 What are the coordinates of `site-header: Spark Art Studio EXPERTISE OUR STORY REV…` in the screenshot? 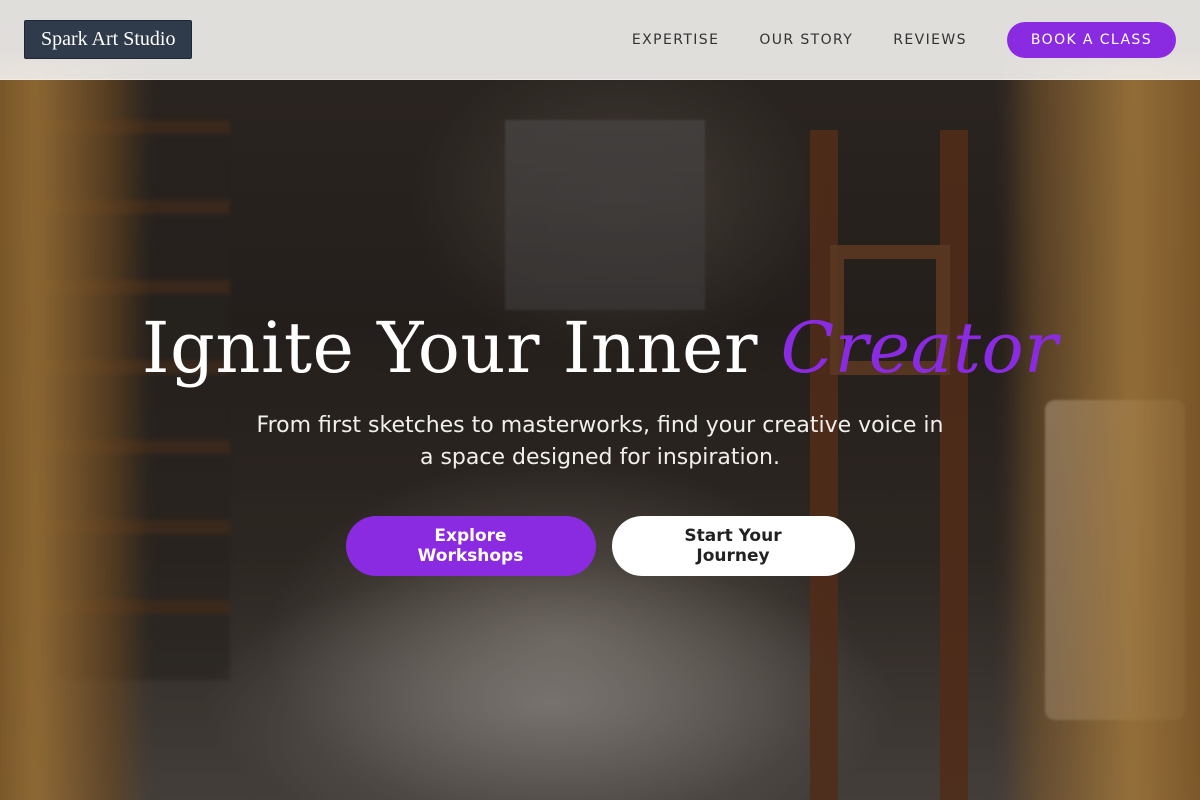 It's located at (600, 40).